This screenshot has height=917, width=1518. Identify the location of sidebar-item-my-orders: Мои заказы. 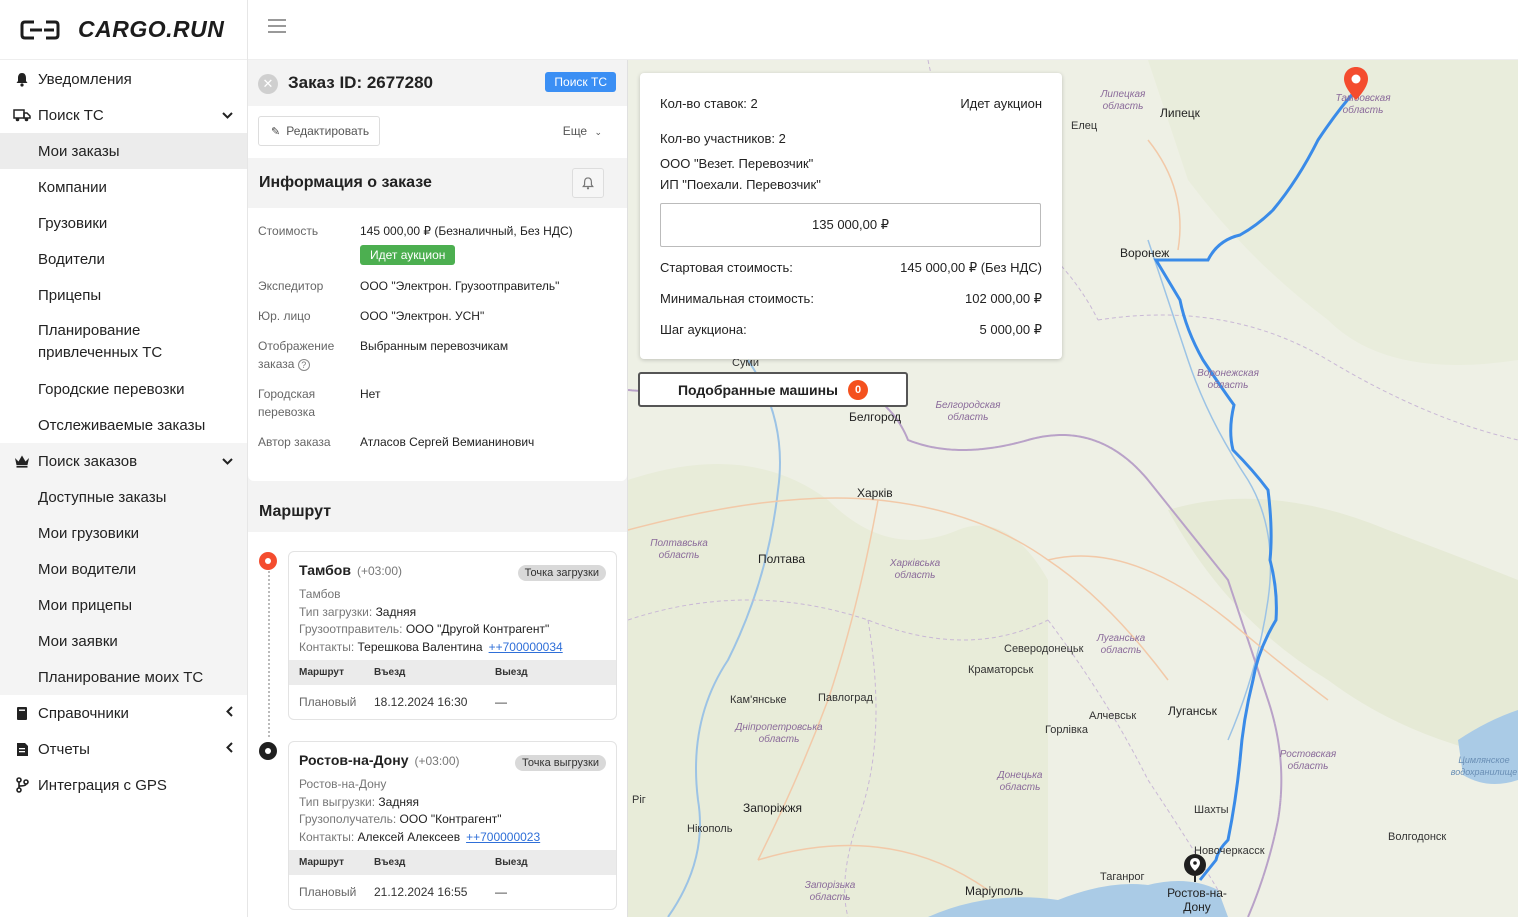
(123, 151).